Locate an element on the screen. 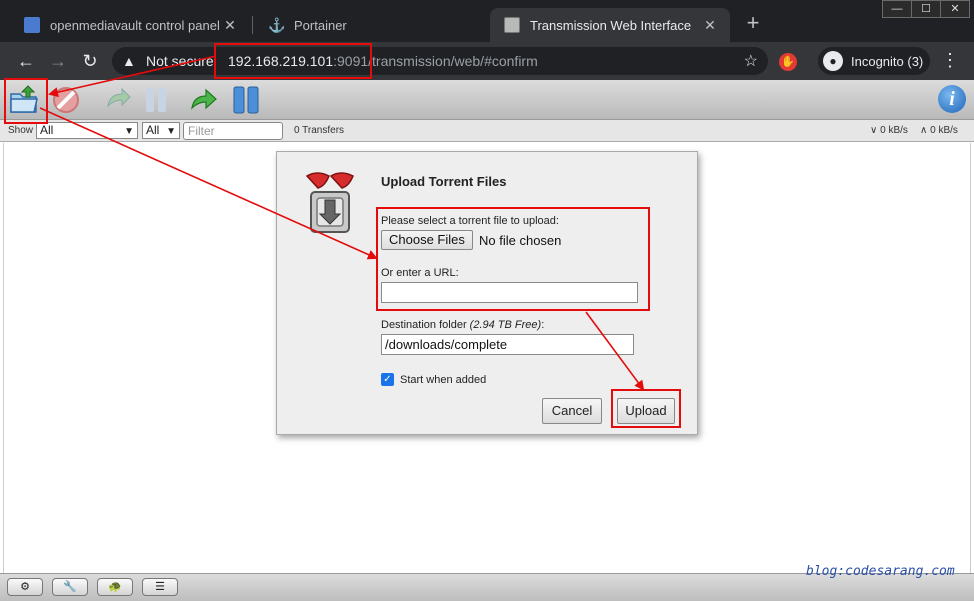 This screenshot has height=601, width=974. annotation-open-button-box is located at coordinates (26, 101).